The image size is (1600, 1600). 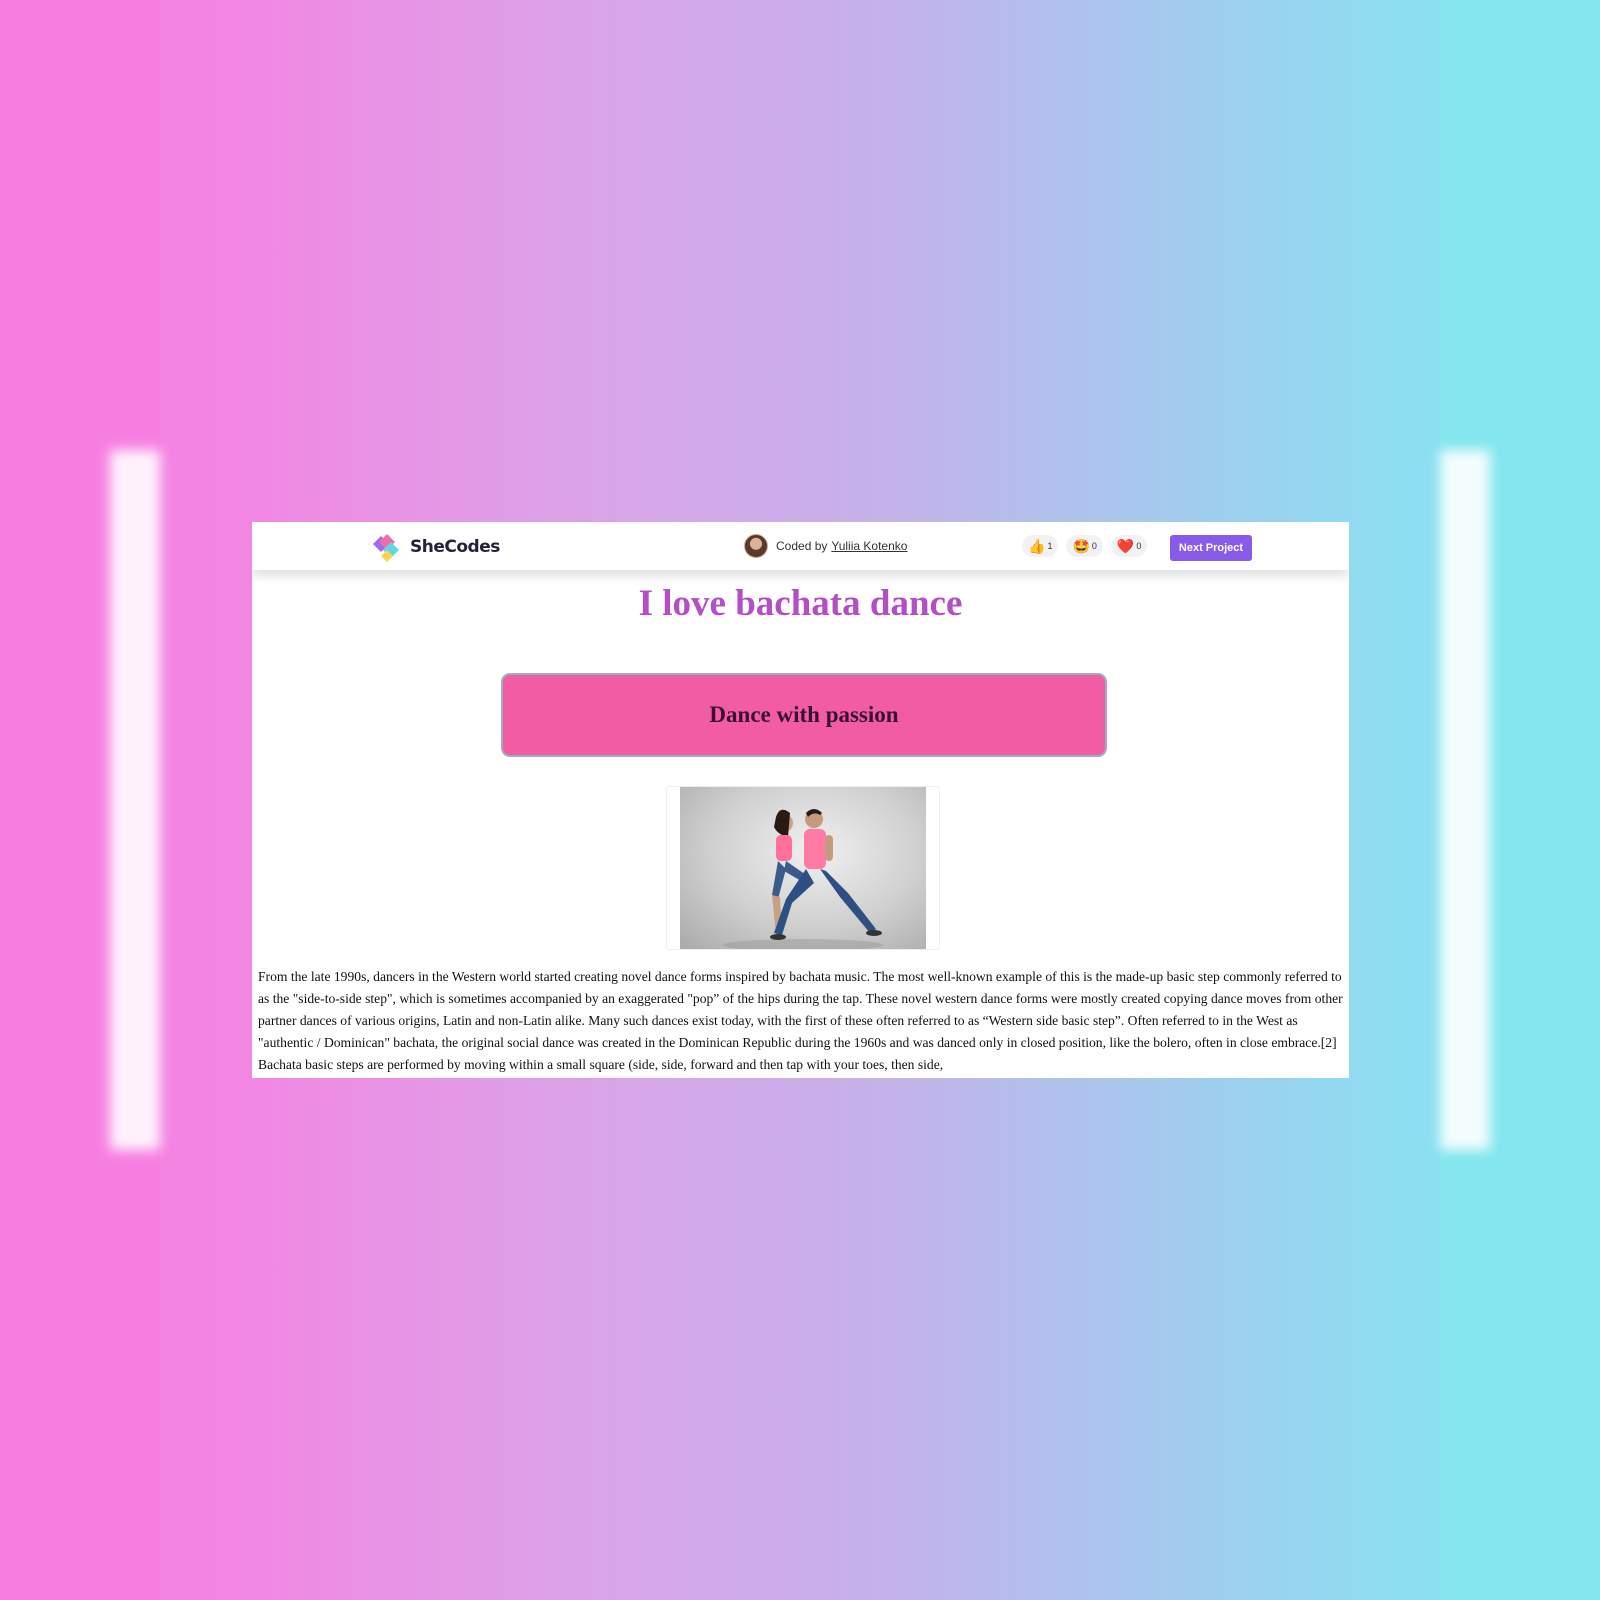 I want to click on thumbs-up-icon: 👍, so click(x=1037, y=545).